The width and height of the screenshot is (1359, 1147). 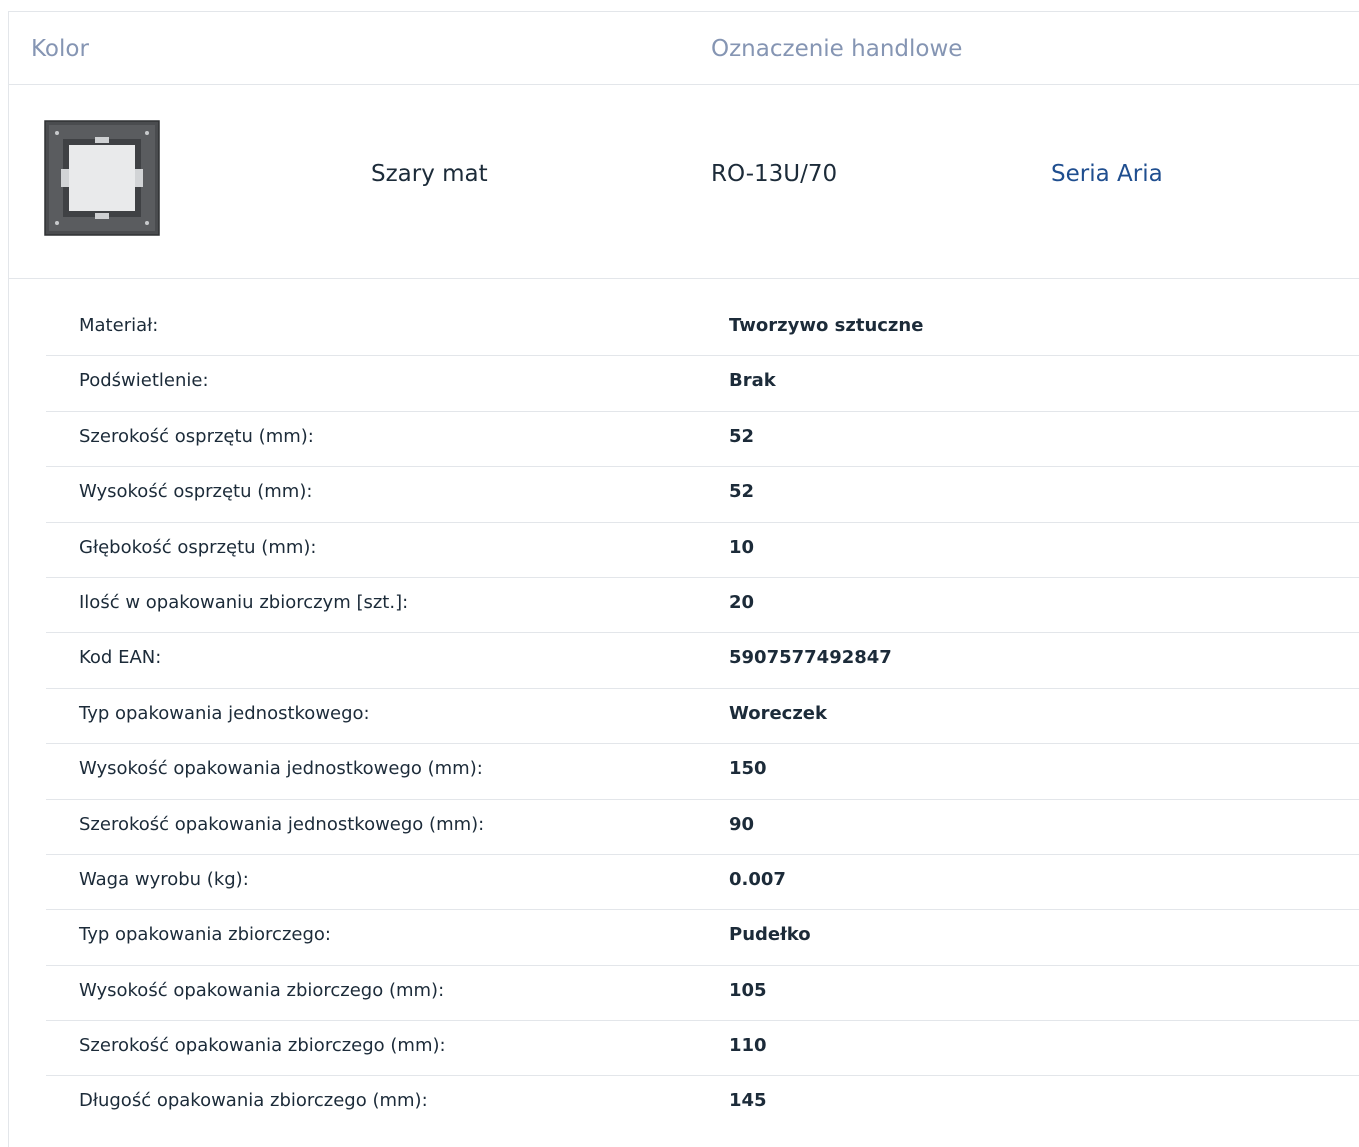 I want to click on spec-label: Szerokość osprzętu (mm):, so click(x=196, y=436).